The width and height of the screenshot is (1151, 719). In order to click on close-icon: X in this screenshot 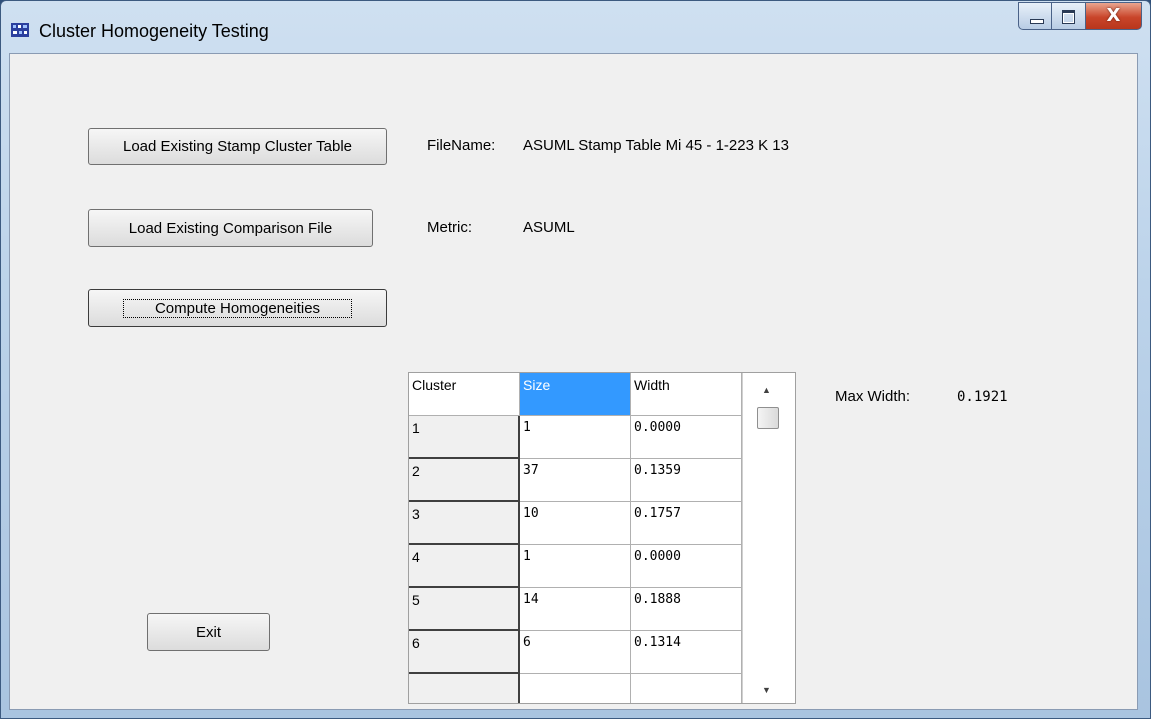, I will do `click(1113, 15)`.